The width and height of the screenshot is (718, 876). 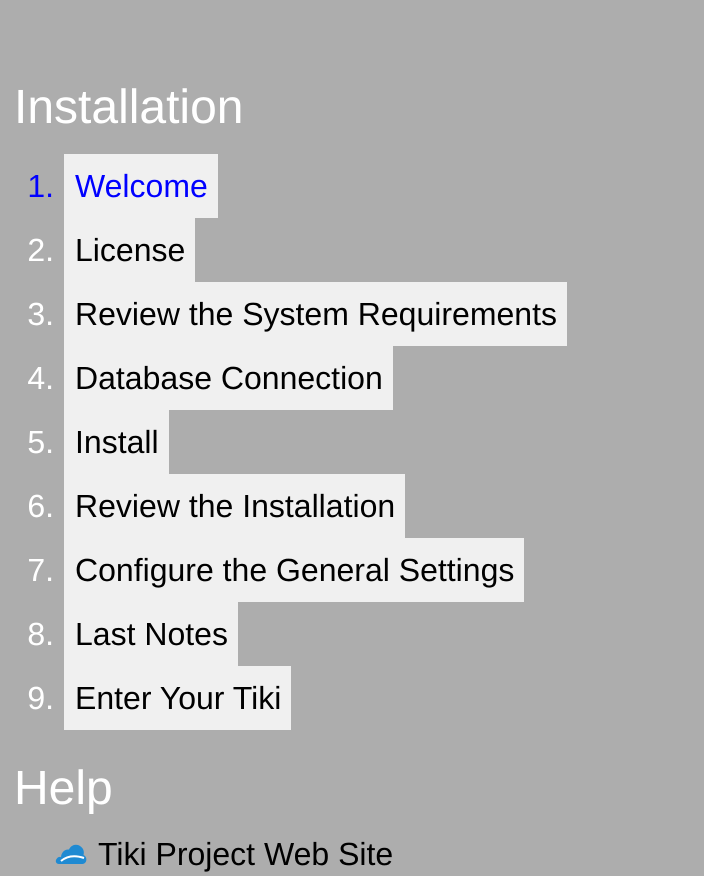 What do you see at coordinates (228, 378) in the screenshot?
I see `step-item: Database Connection` at bounding box center [228, 378].